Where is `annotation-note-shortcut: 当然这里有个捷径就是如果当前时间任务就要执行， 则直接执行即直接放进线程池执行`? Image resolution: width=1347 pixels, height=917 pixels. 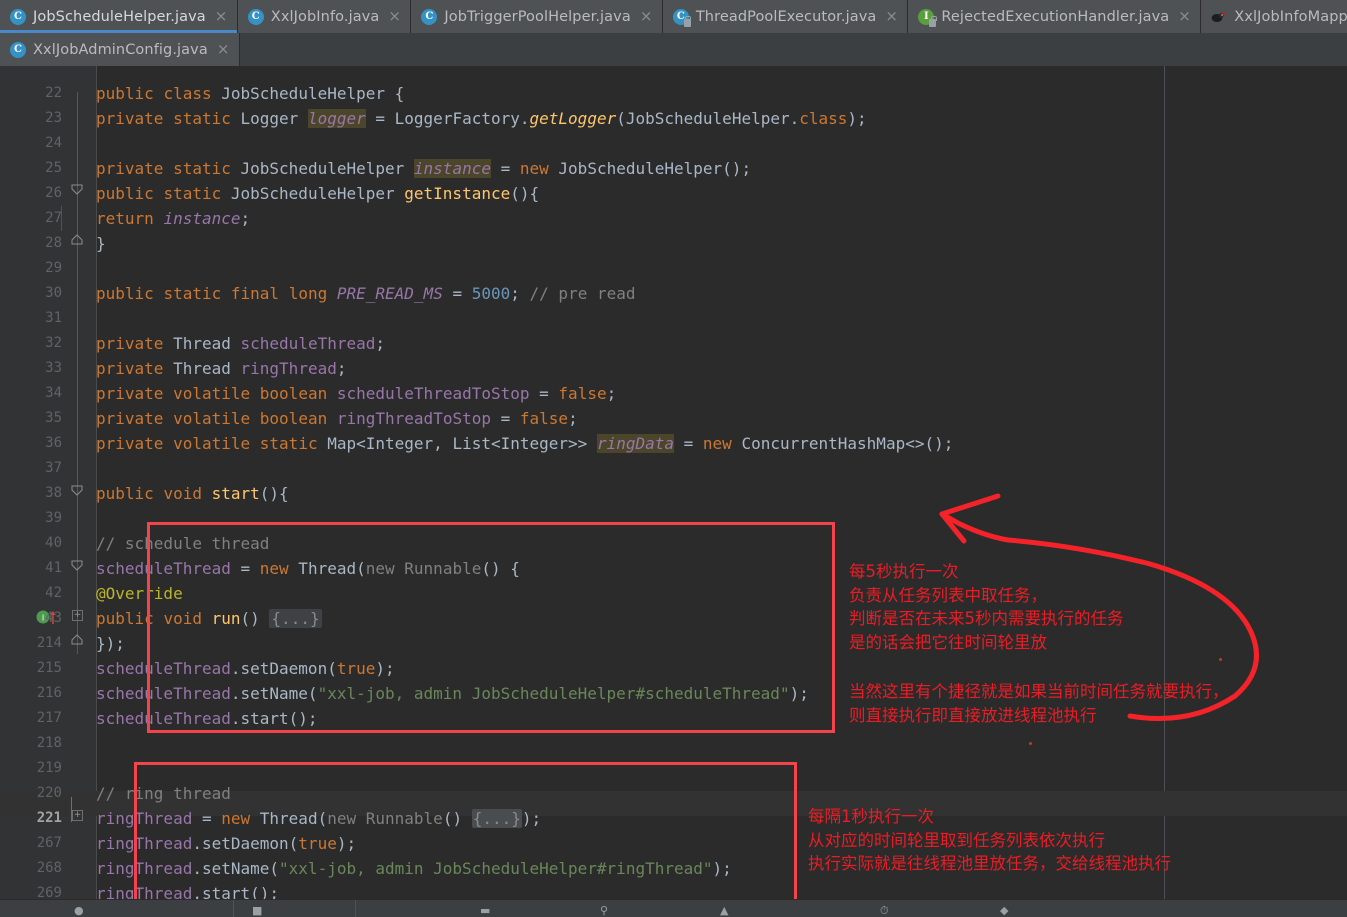 annotation-note-shortcut: 当然这里有个捷径就是如果当前时间任务就要执行， 则直接执行即直接放进线程池执行 is located at coordinates (1039, 703).